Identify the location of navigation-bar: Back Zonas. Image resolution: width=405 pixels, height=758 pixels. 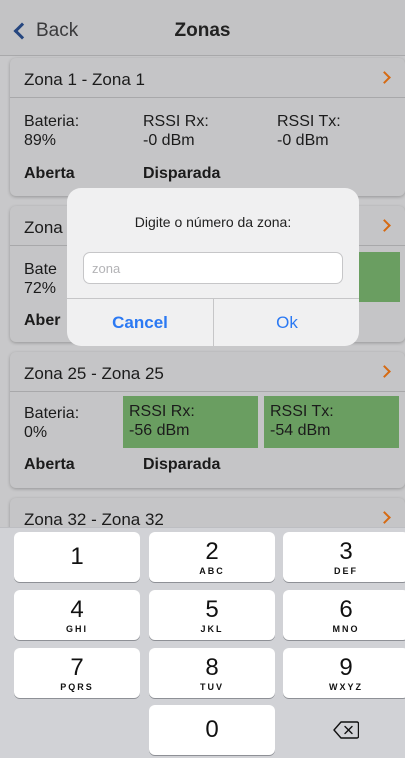
(202, 28).